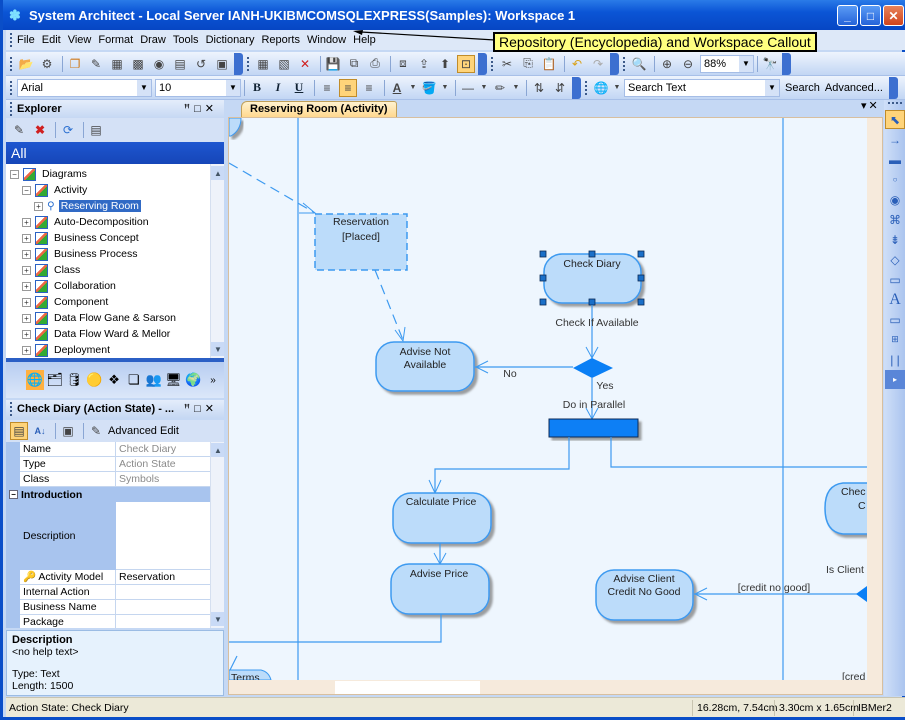 Image resolution: width=905 pixels, height=720 pixels. Describe the element at coordinates (702, 87) in the screenshot. I see `search-text-input: Search Text ▼` at that location.